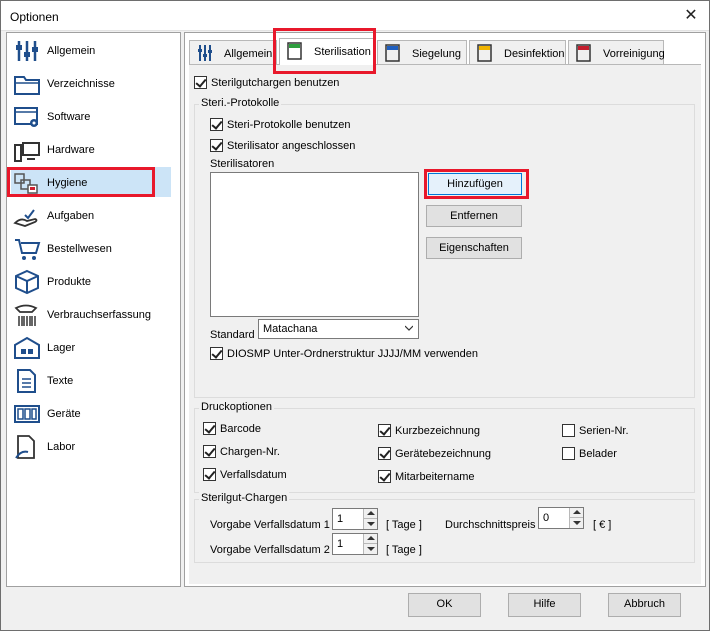  What do you see at coordinates (314, 244) in the screenshot?
I see `sterilisatoren-list` at bounding box center [314, 244].